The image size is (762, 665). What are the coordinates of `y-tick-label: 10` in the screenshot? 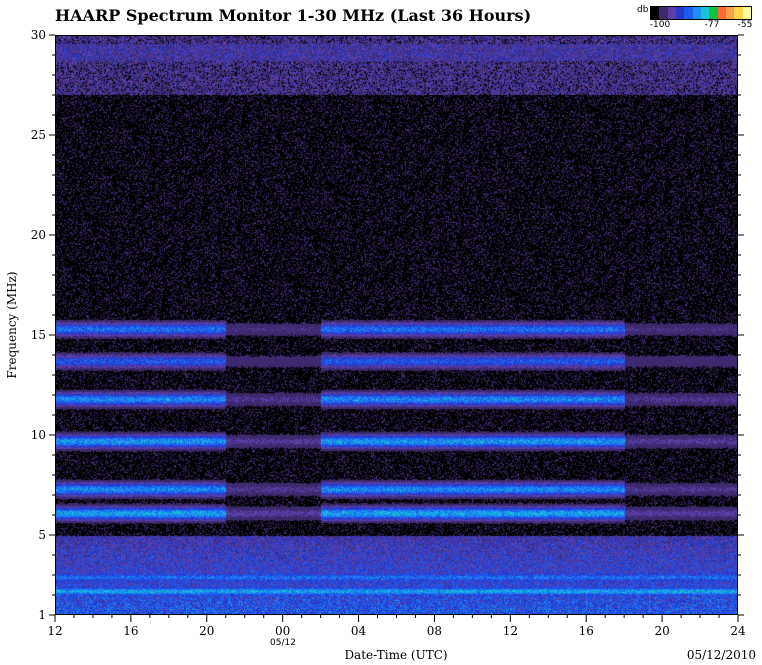 It's located at (38, 435).